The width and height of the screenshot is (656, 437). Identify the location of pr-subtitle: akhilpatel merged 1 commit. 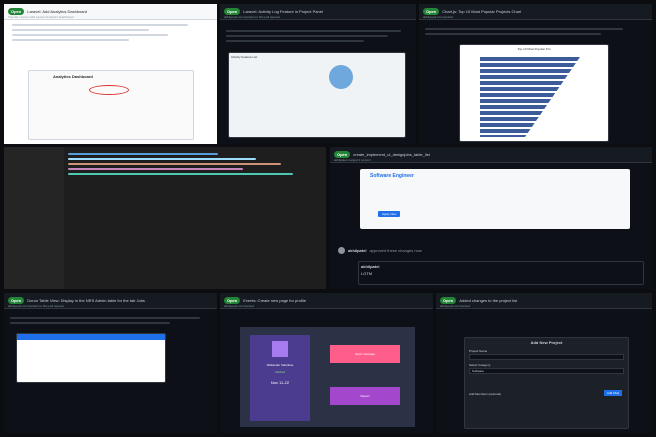
(352, 160).